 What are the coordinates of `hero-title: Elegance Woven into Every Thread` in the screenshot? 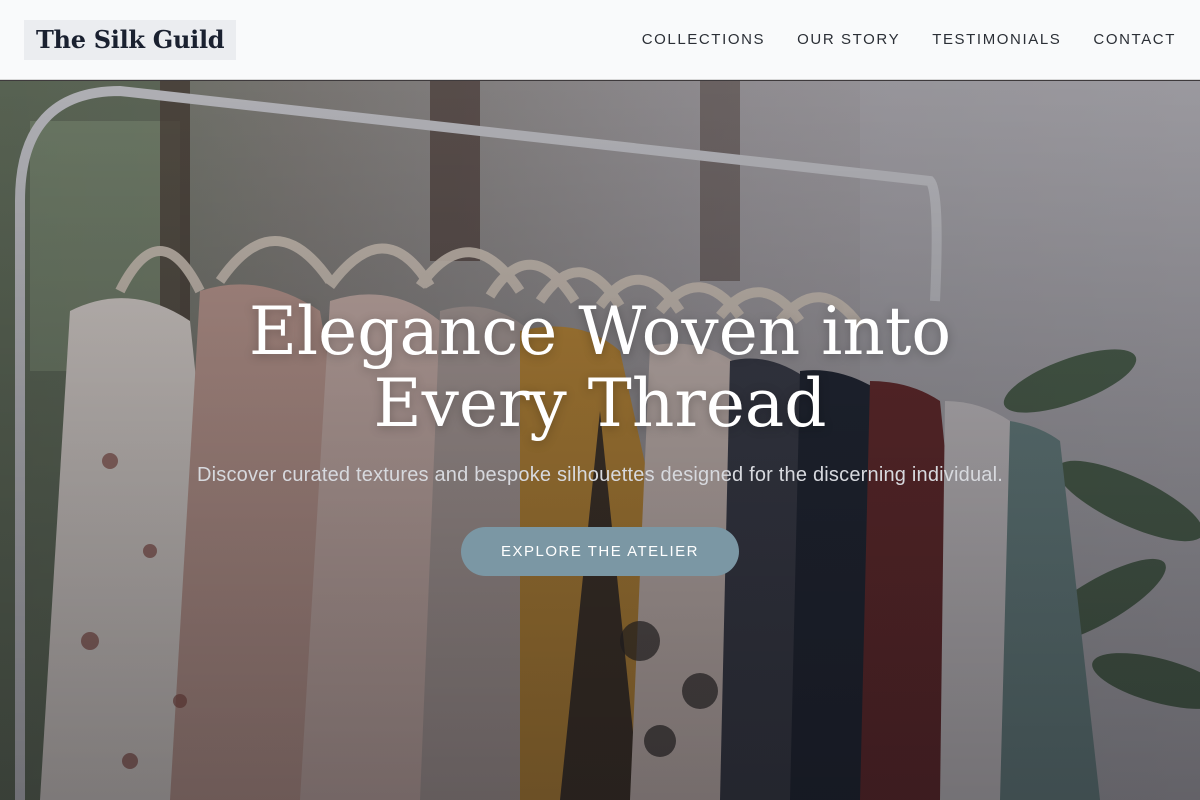 It's located at (600, 367).